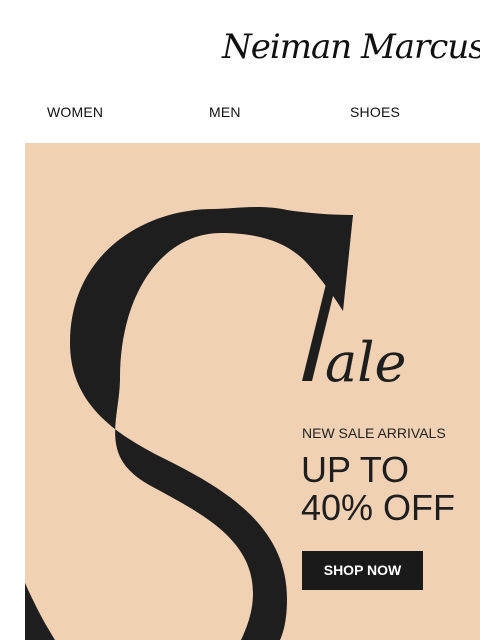 The width and height of the screenshot is (480, 640). Describe the element at coordinates (374, 433) in the screenshot. I see `hero-subtitle: NEW SALE ARRIVALS` at that location.